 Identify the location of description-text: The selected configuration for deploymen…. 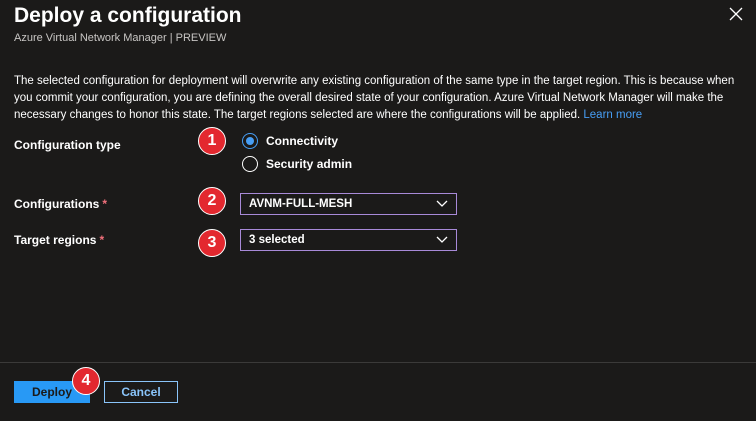
(376, 98).